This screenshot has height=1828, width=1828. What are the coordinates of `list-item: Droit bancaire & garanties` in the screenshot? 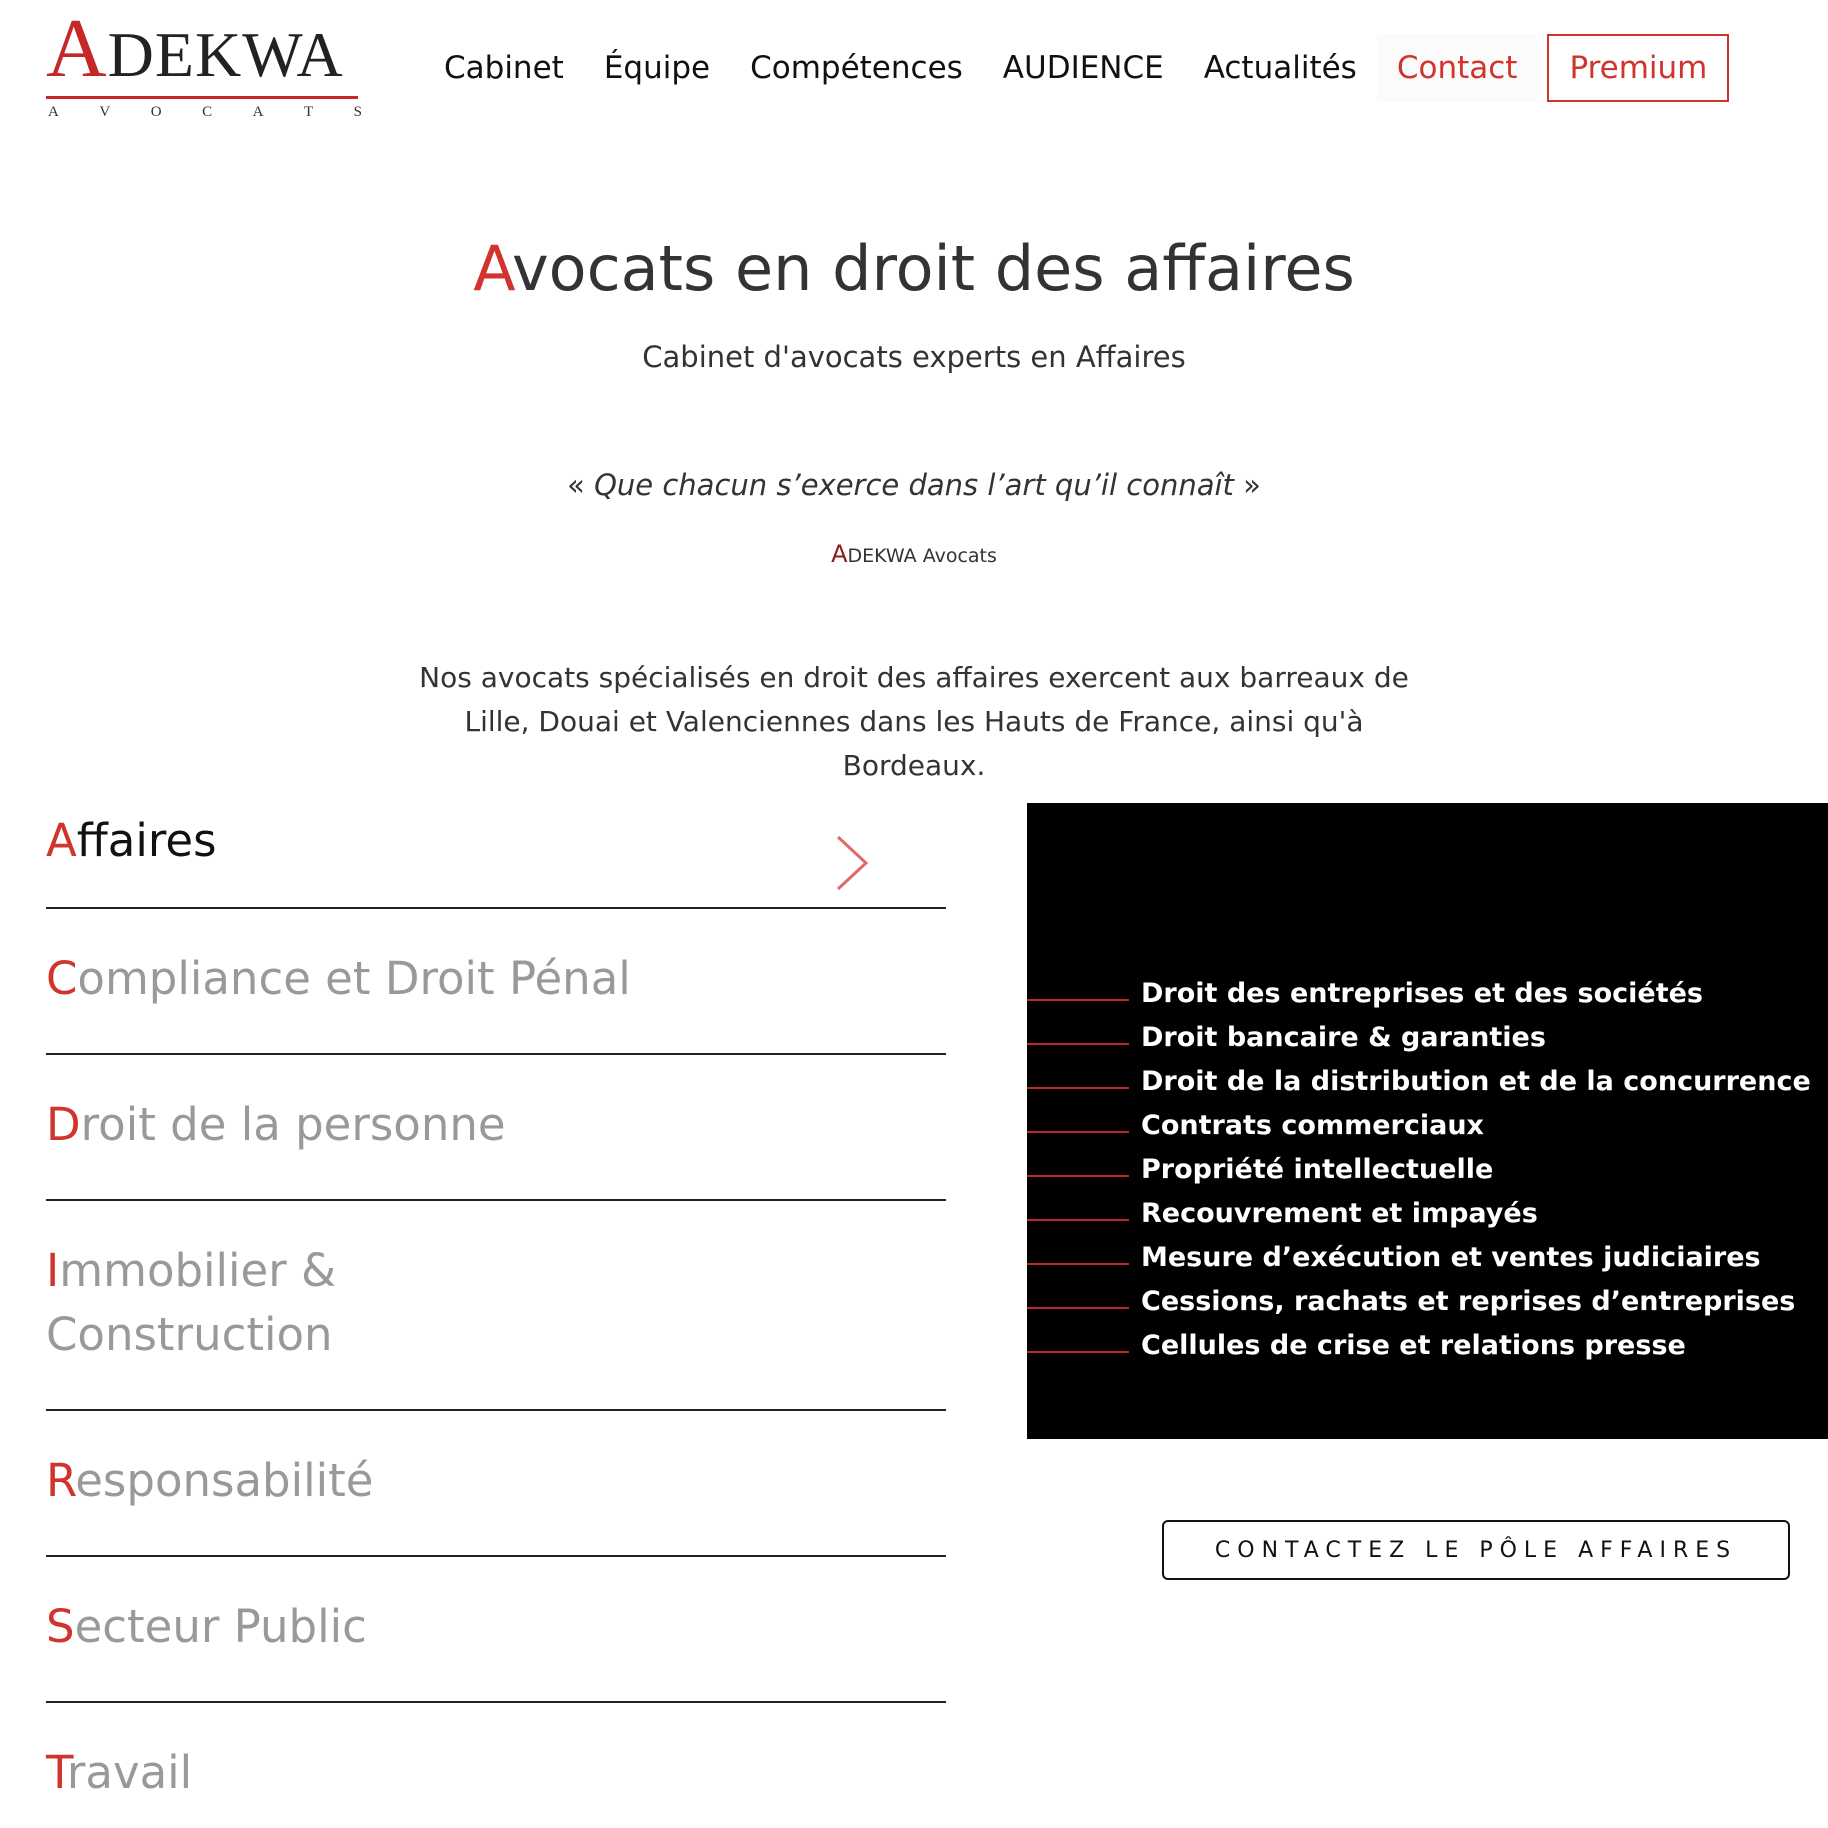 It's located at (1419, 1037).